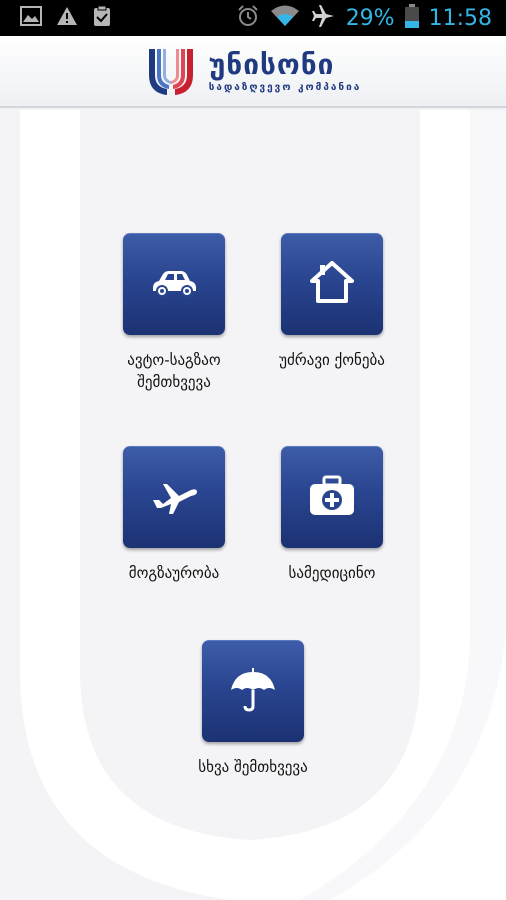  Describe the element at coordinates (332, 573) in the screenshot. I see `medical-label: სამედიცინო` at that location.